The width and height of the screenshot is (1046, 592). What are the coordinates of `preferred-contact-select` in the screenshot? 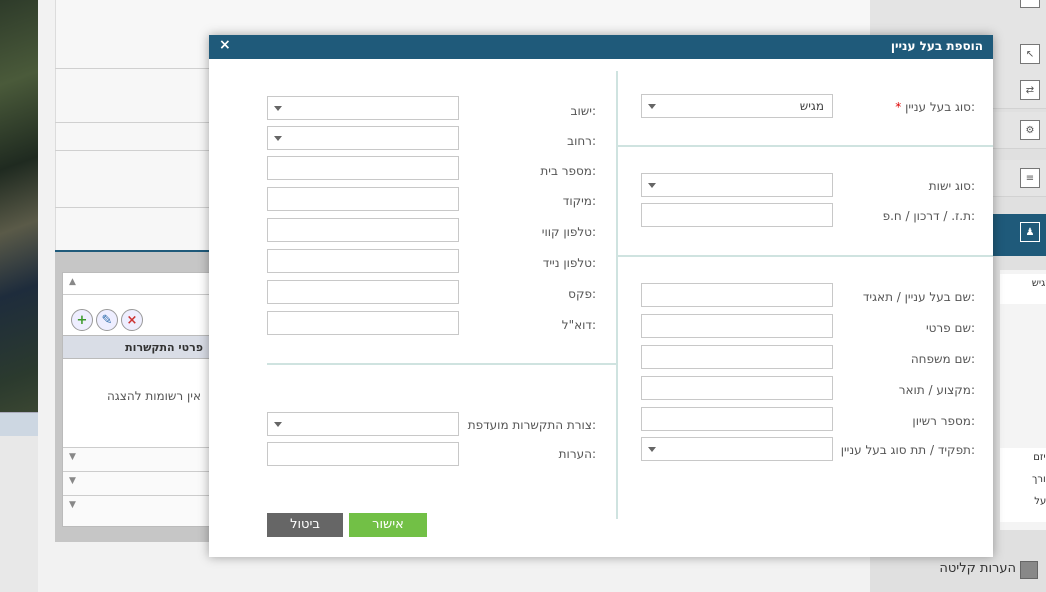 It's located at (363, 424).